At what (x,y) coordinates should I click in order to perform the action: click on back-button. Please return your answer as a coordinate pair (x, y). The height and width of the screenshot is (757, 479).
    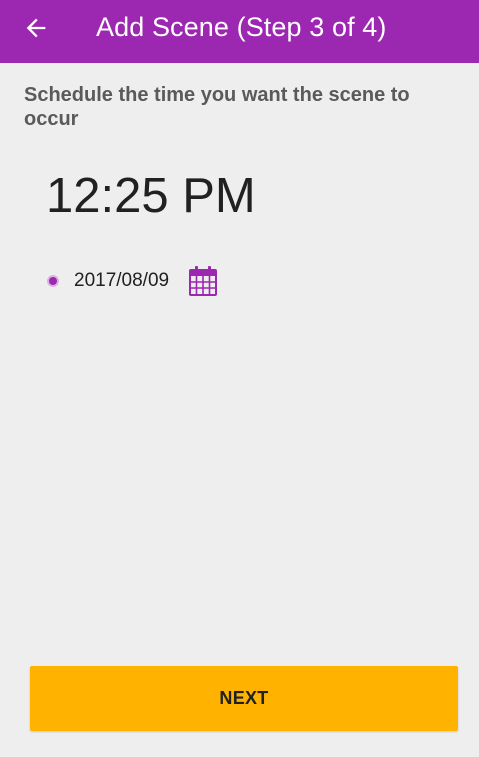
    Looking at the image, I should click on (36, 28).